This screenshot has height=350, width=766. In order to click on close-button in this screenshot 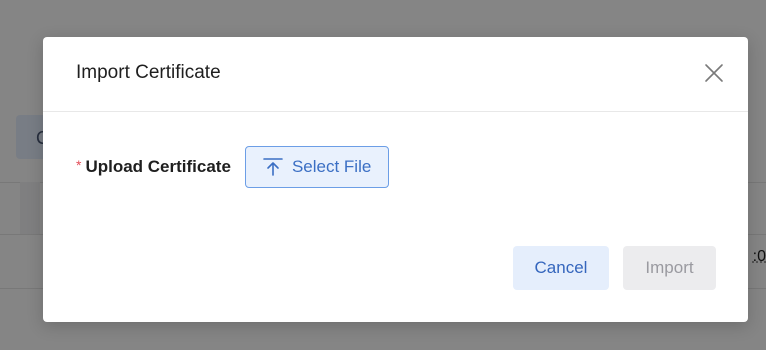, I will do `click(714, 73)`.